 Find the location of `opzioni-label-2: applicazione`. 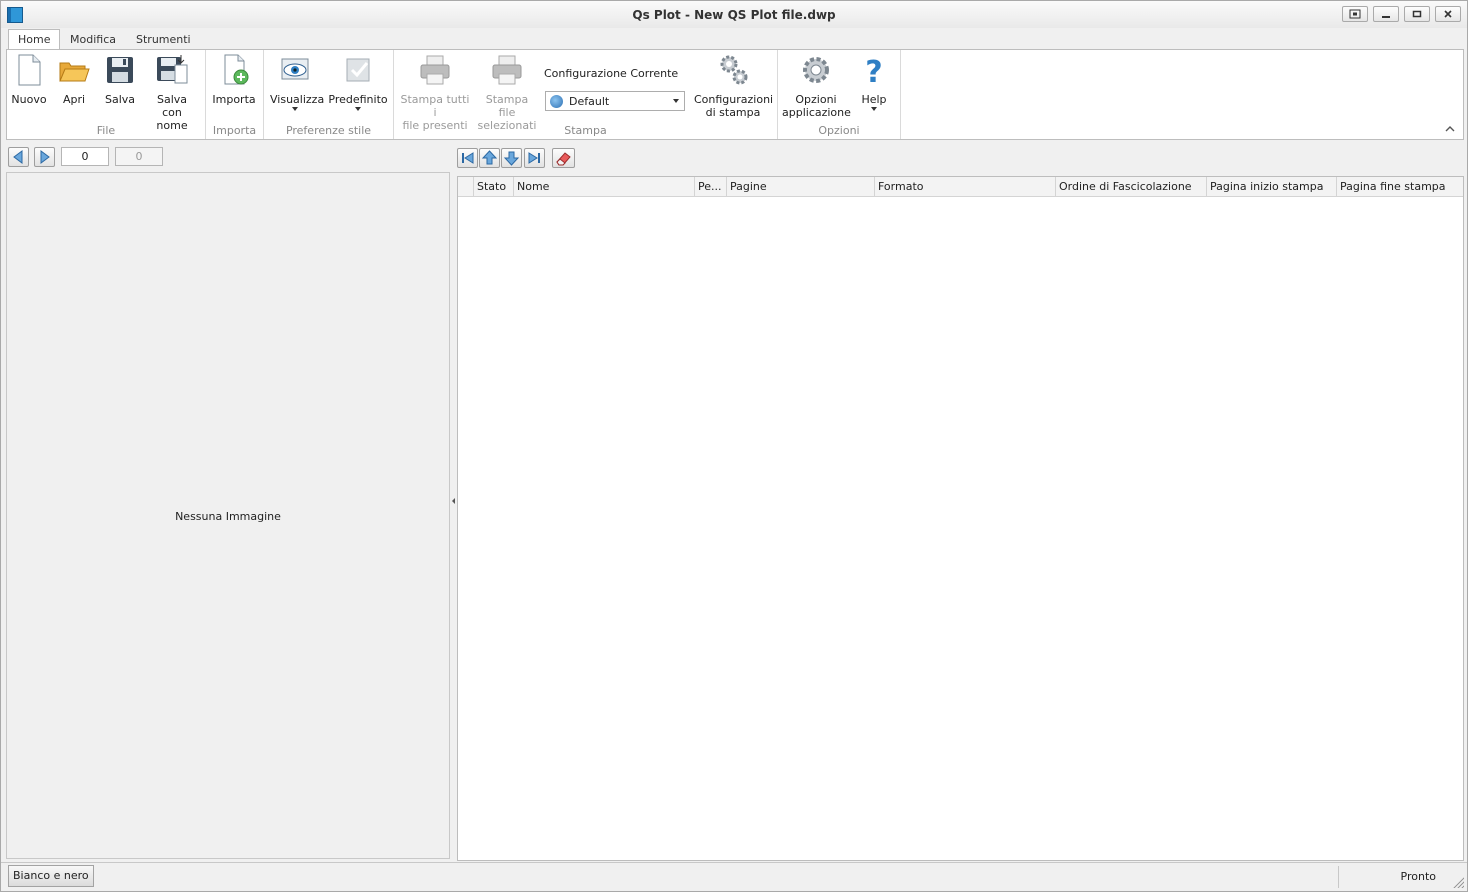

opzioni-label-2: applicazione is located at coordinates (816, 112).